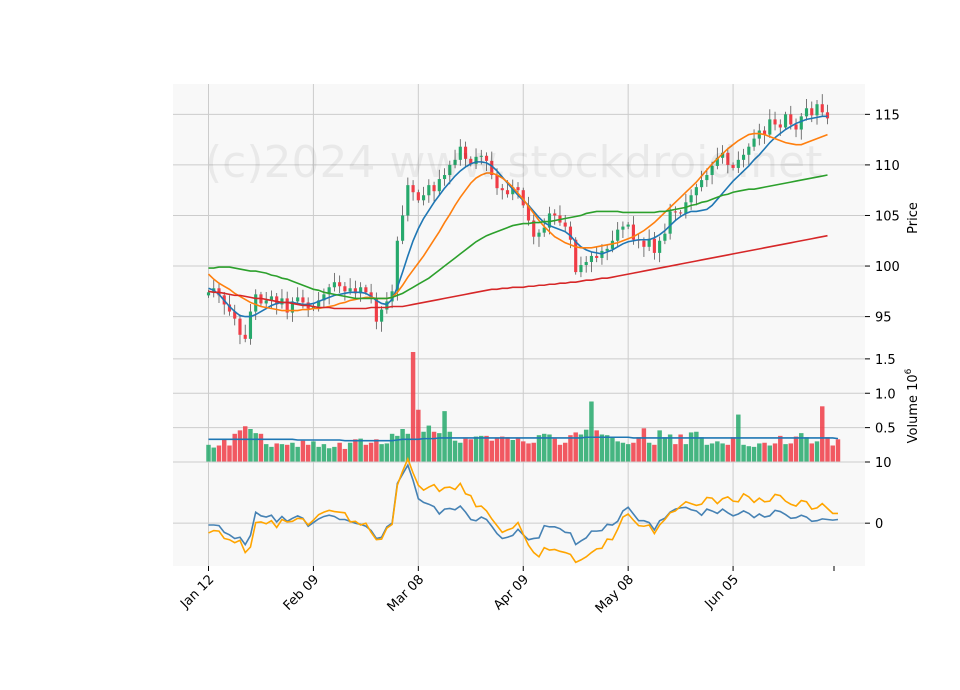  What do you see at coordinates (885, 429) in the screenshot?
I see `volume-ytick-label: 0.5` at bounding box center [885, 429].